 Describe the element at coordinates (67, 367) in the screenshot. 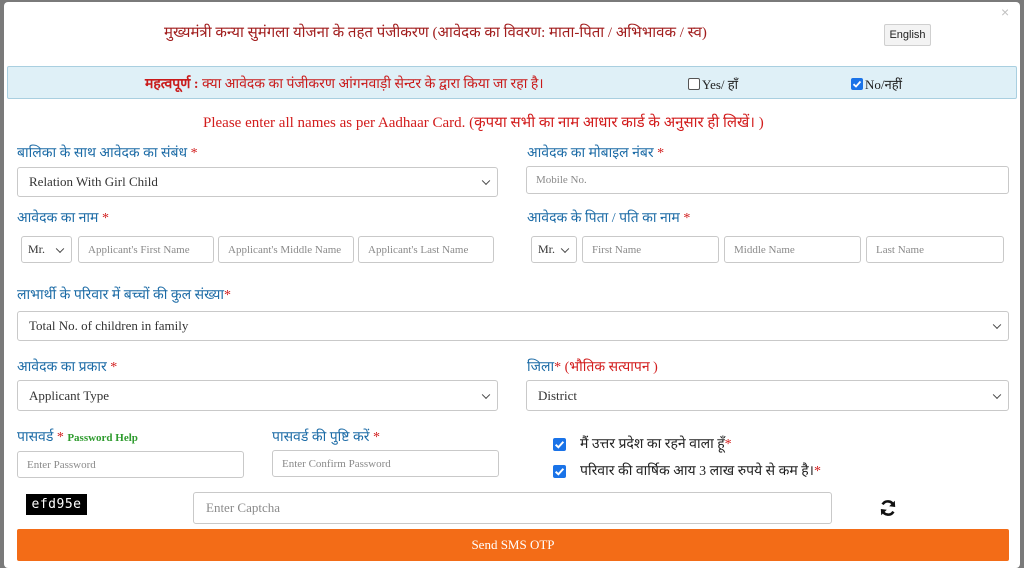

I see `applicant-type-label: आवेदक का प्रकार *` at that location.